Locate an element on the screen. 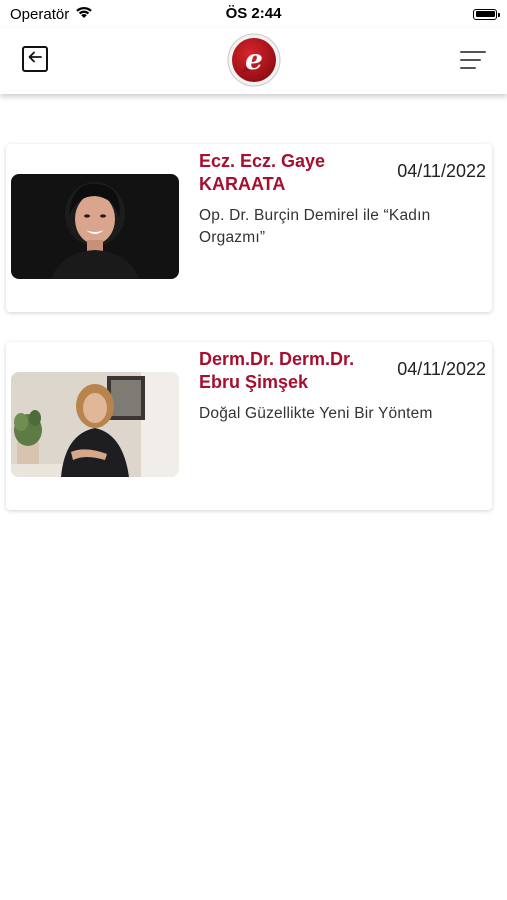 Image resolution: width=507 pixels, height=900 pixels. app-logo: e is located at coordinates (254, 60).